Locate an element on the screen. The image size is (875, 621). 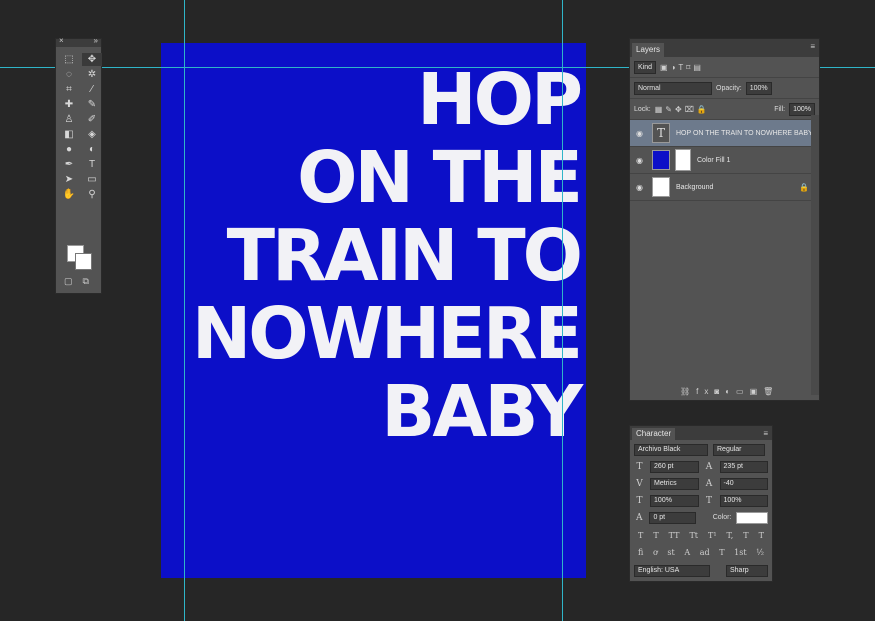
opacity-field: 100% is located at coordinates (758, 88).